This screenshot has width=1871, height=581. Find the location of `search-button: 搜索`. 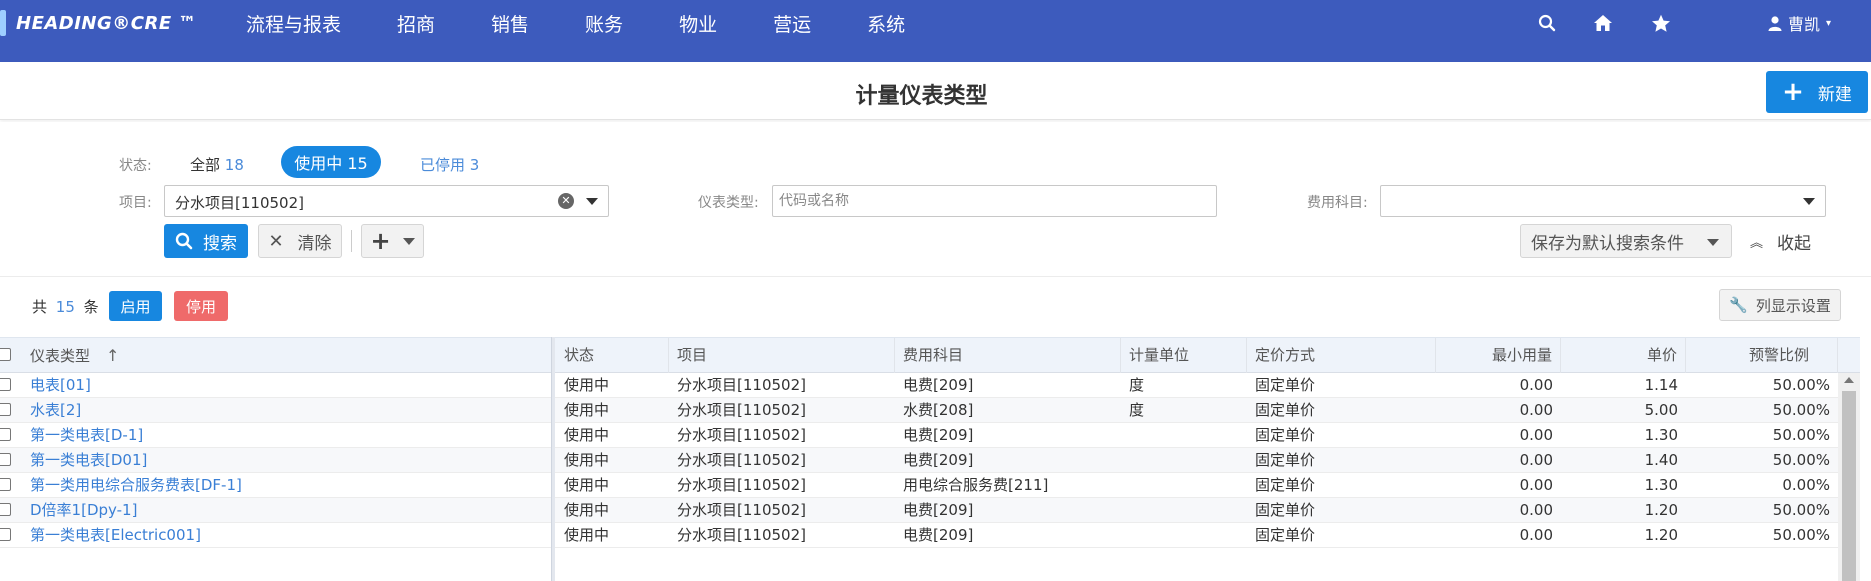

search-button: 搜索 is located at coordinates (206, 241).